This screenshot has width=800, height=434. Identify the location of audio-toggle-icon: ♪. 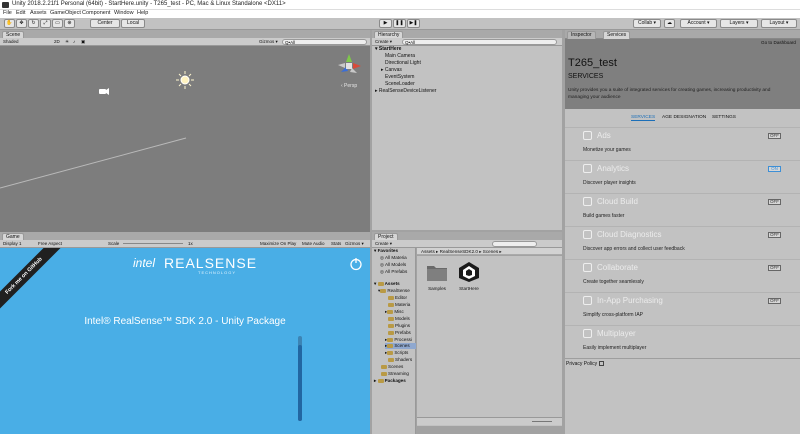
(74, 42).